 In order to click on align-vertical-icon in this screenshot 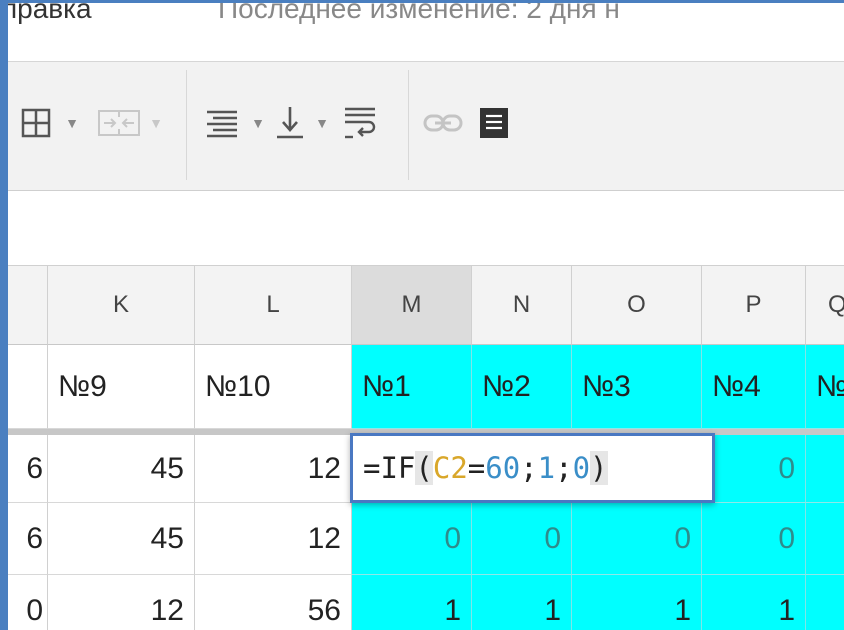, I will do `click(290, 123)`.